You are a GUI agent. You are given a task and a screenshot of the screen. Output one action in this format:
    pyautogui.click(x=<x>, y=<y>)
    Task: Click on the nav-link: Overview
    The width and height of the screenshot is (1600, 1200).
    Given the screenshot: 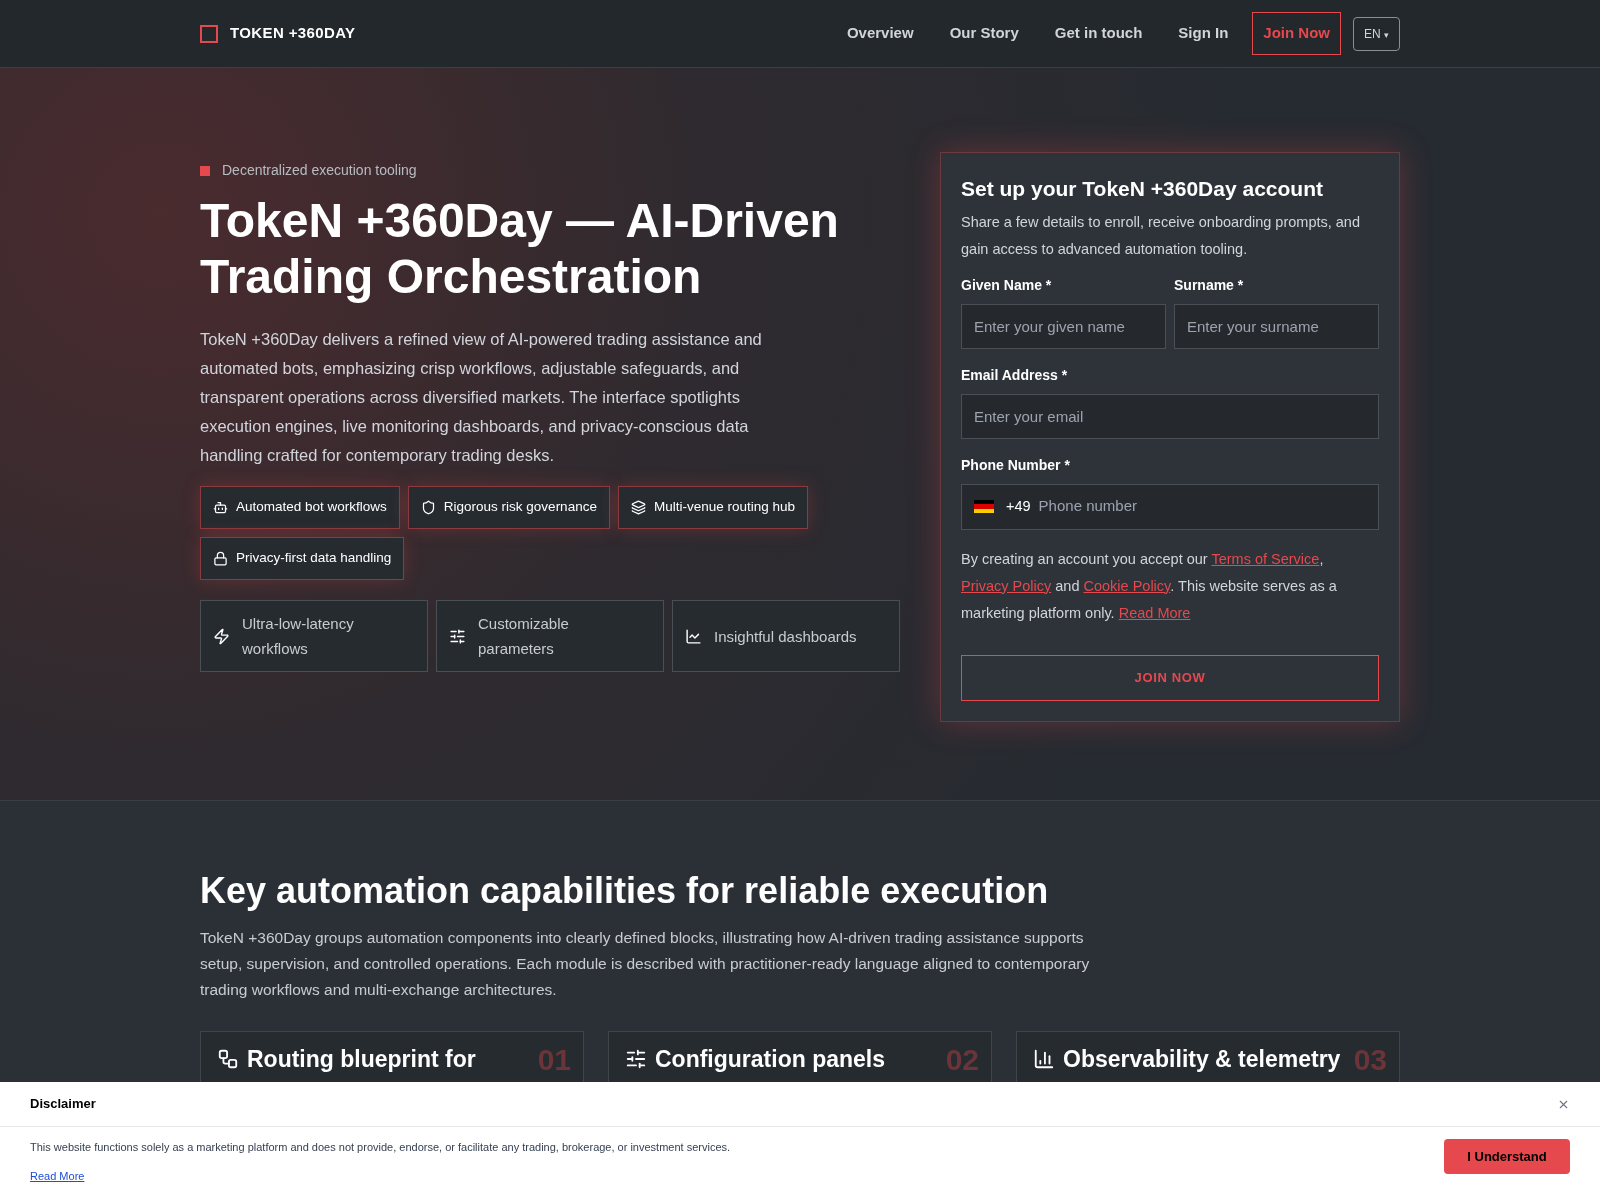 What is the action you would take?
    pyautogui.click(x=880, y=33)
    